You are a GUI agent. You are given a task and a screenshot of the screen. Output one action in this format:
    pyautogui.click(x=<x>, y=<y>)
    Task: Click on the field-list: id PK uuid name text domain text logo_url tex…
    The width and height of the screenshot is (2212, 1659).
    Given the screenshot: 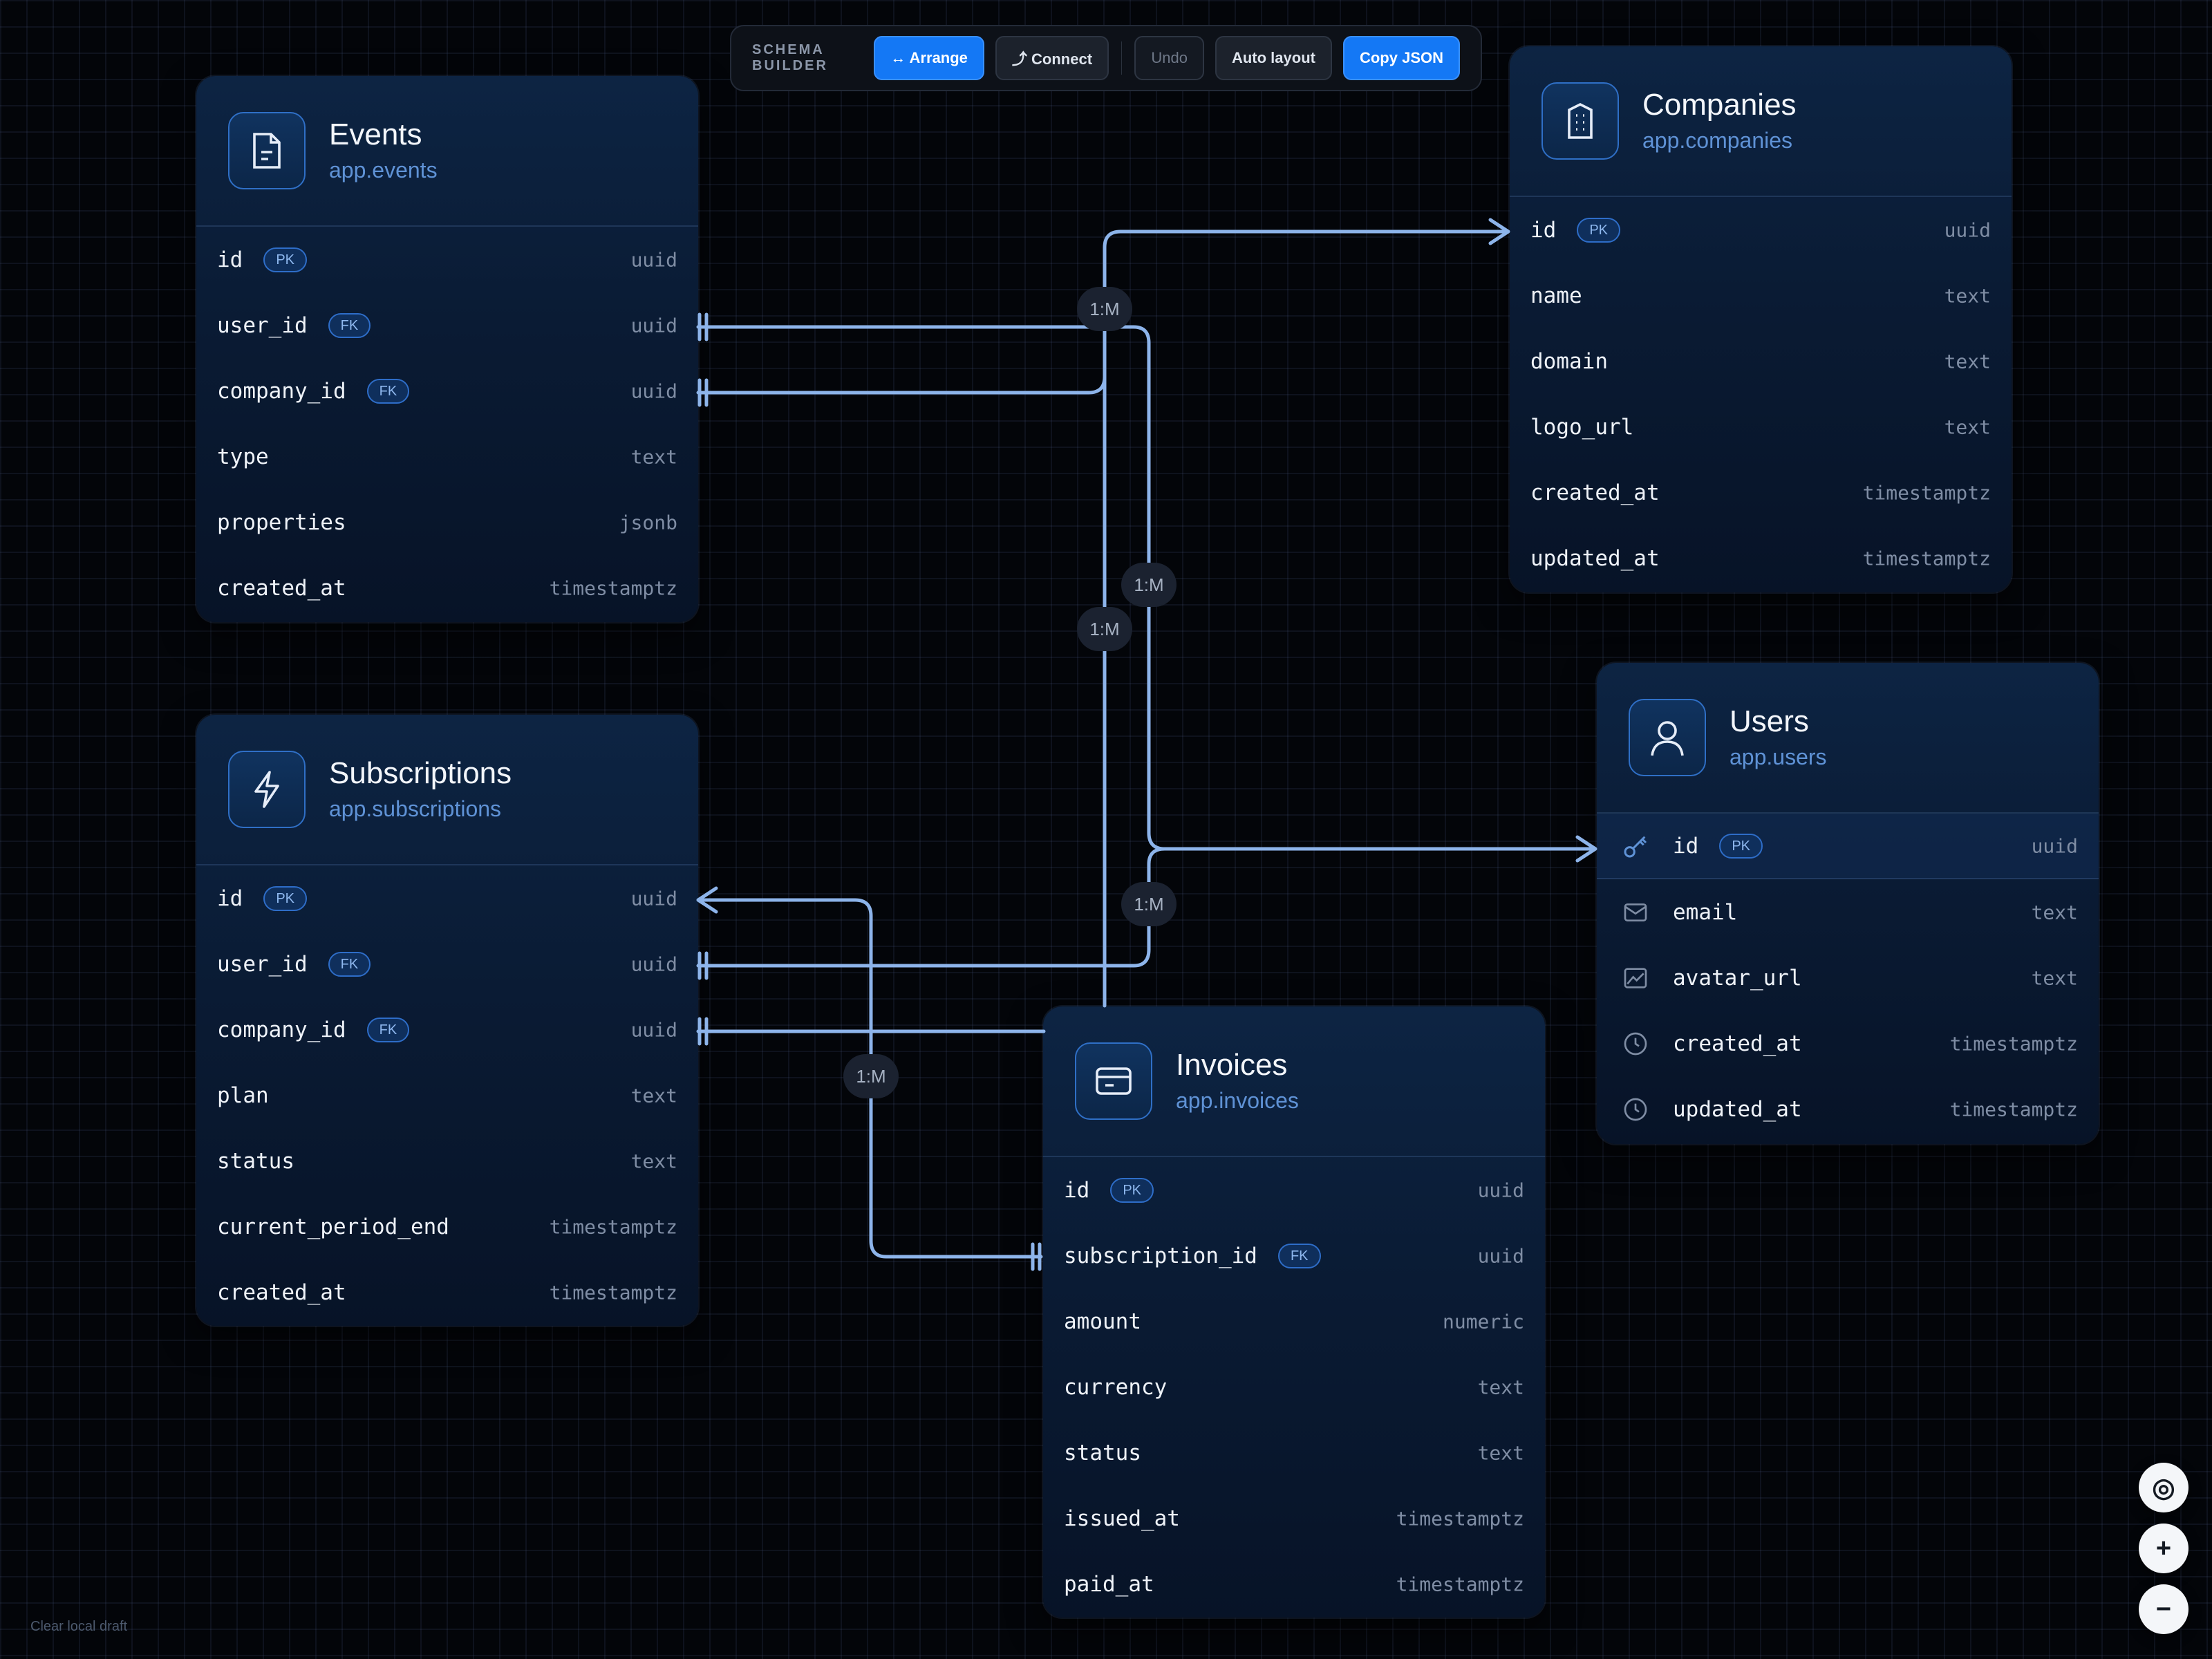 What is the action you would take?
    pyautogui.click(x=1761, y=394)
    